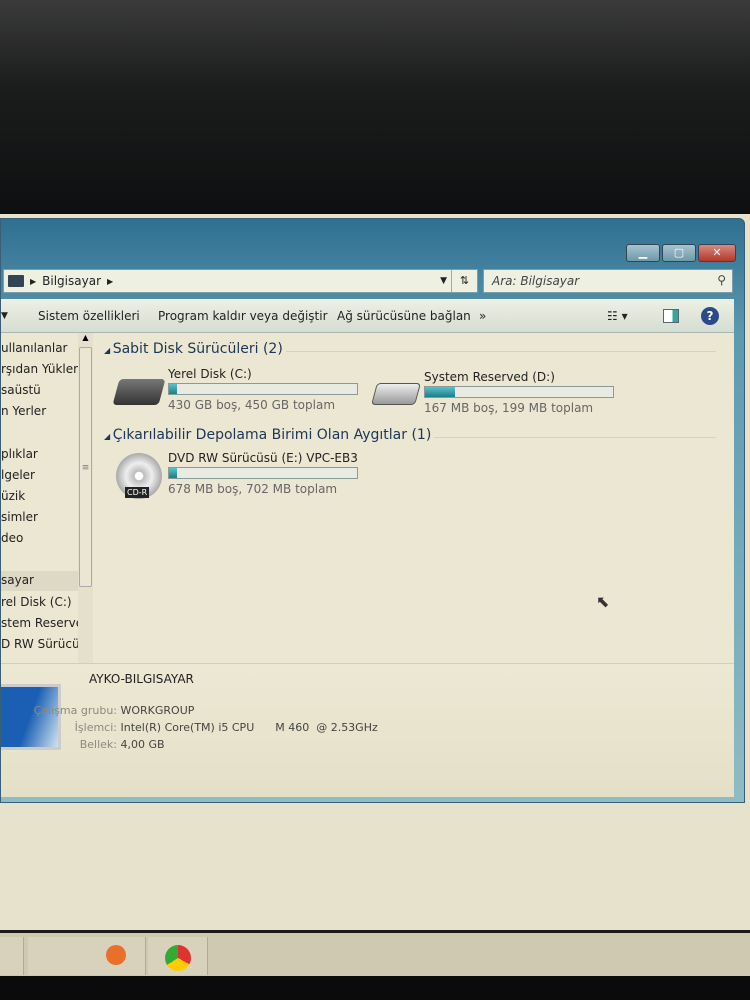 This screenshot has width=750, height=1000. I want to click on nav-item: rel Disk (C:), so click(36, 602).